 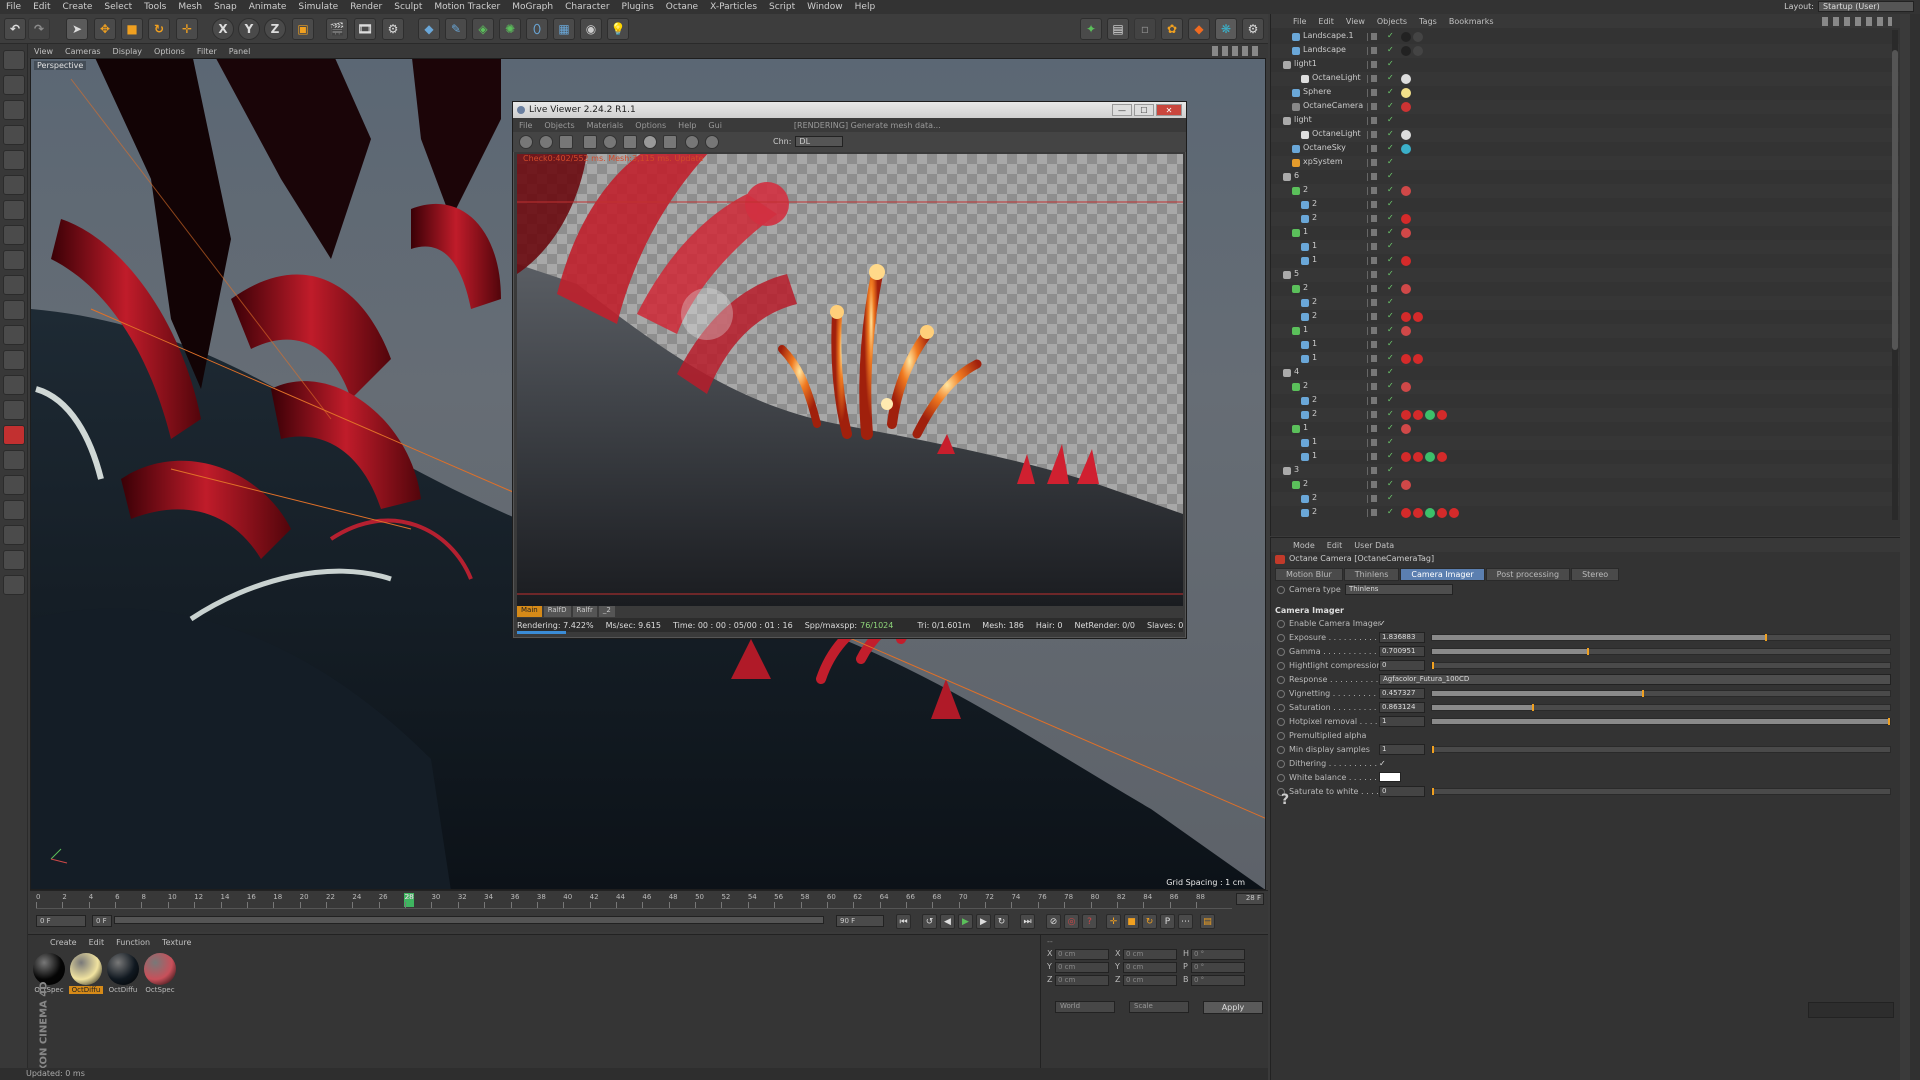 What do you see at coordinates (1585, 107) in the screenshot?
I see `object-row: OctaneCamera ✓` at bounding box center [1585, 107].